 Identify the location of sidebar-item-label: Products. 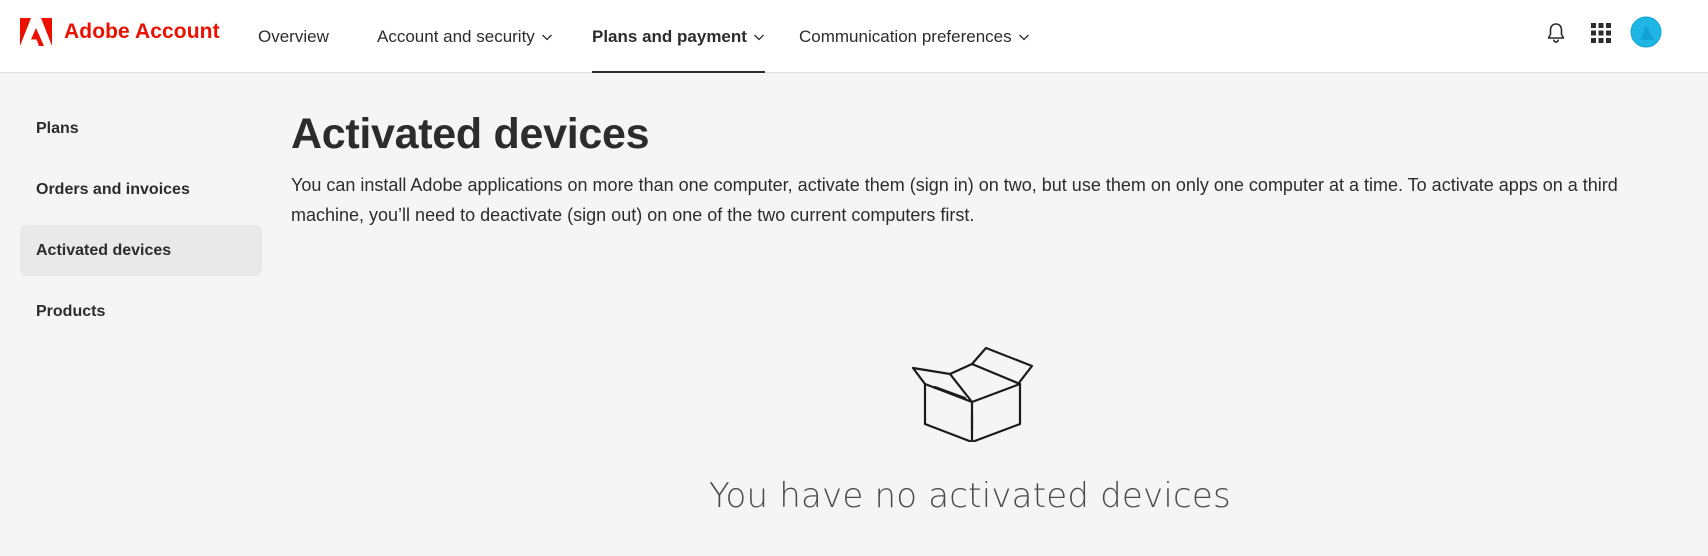
(71, 311).